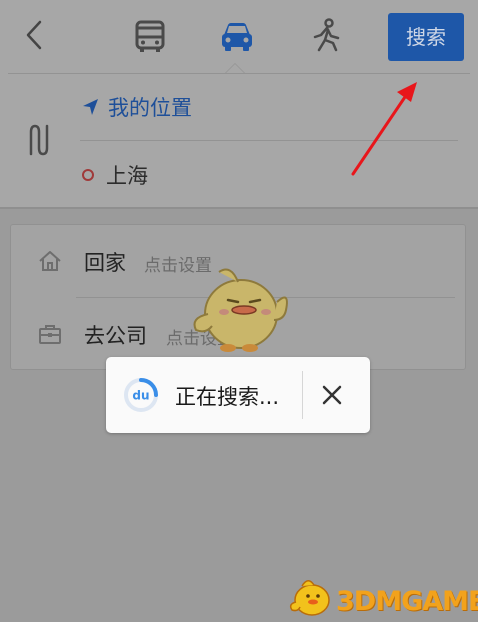 The width and height of the screenshot is (478, 622). Describe the element at coordinates (50, 261) in the screenshot. I see `home-icon` at that location.